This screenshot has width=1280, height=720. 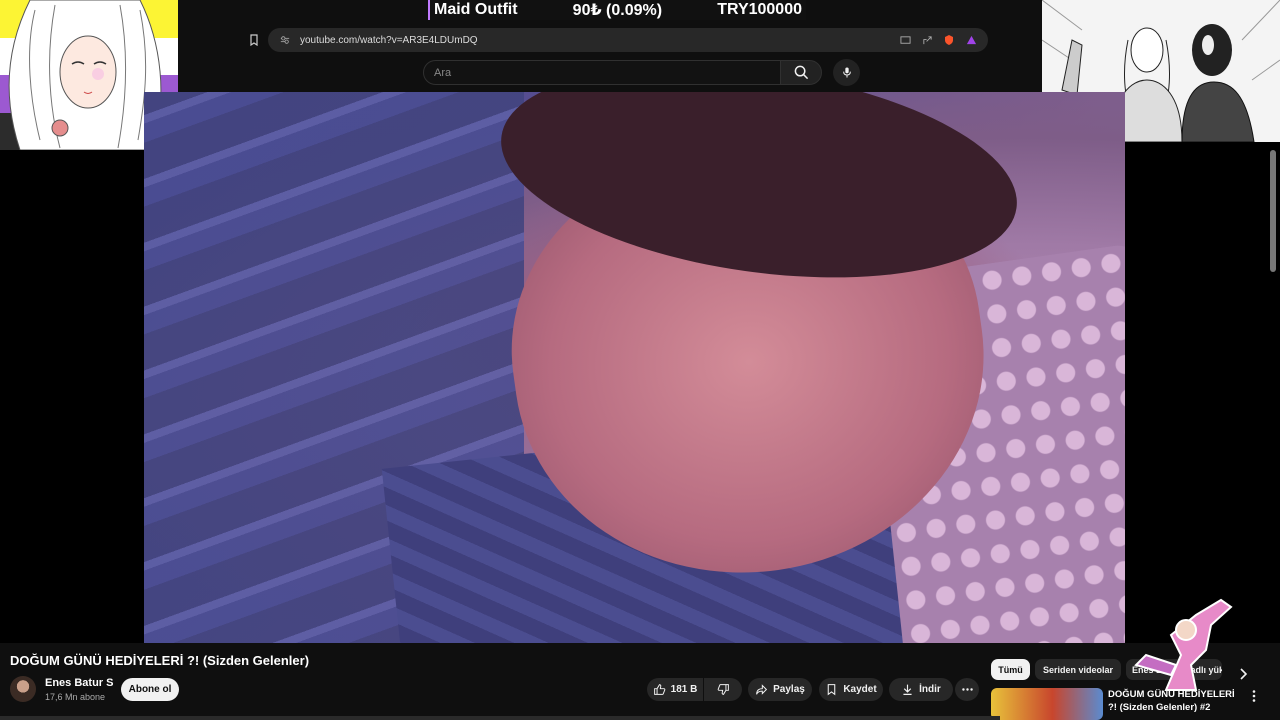 I want to click on comments-divider, so click(x=500, y=718).